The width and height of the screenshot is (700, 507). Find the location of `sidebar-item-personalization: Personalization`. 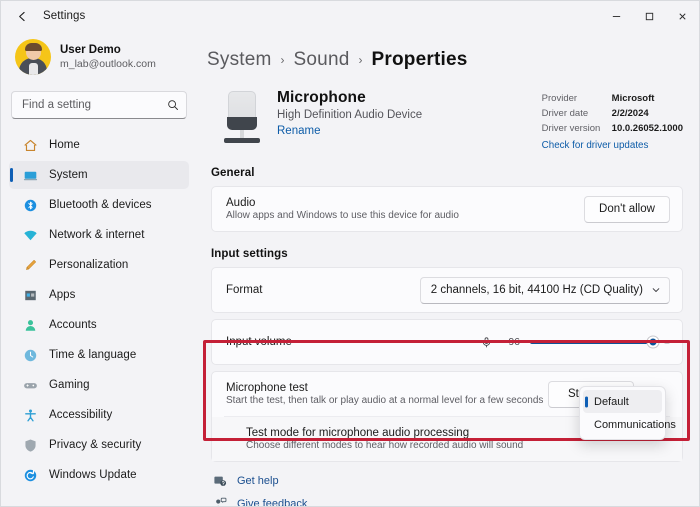

sidebar-item-personalization: Personalization is located at coordinates (99, 265).